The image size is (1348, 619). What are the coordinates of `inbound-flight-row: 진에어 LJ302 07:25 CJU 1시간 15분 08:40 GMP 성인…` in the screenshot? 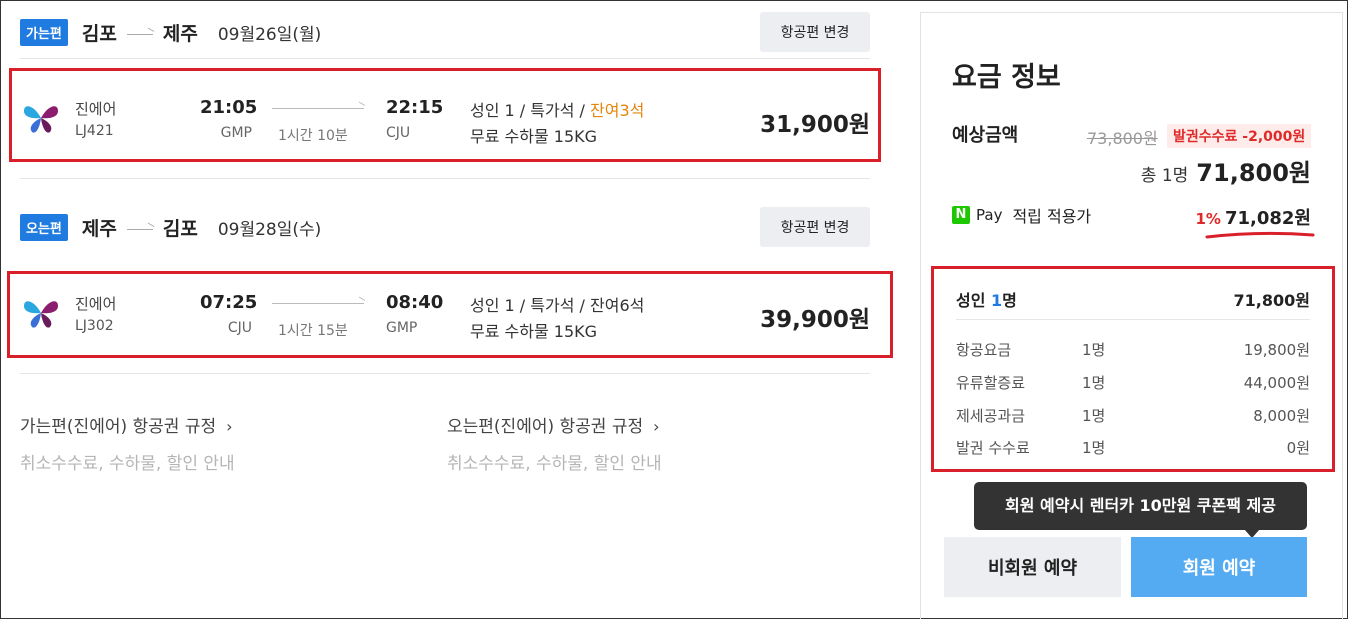 It's located at (445, 315).